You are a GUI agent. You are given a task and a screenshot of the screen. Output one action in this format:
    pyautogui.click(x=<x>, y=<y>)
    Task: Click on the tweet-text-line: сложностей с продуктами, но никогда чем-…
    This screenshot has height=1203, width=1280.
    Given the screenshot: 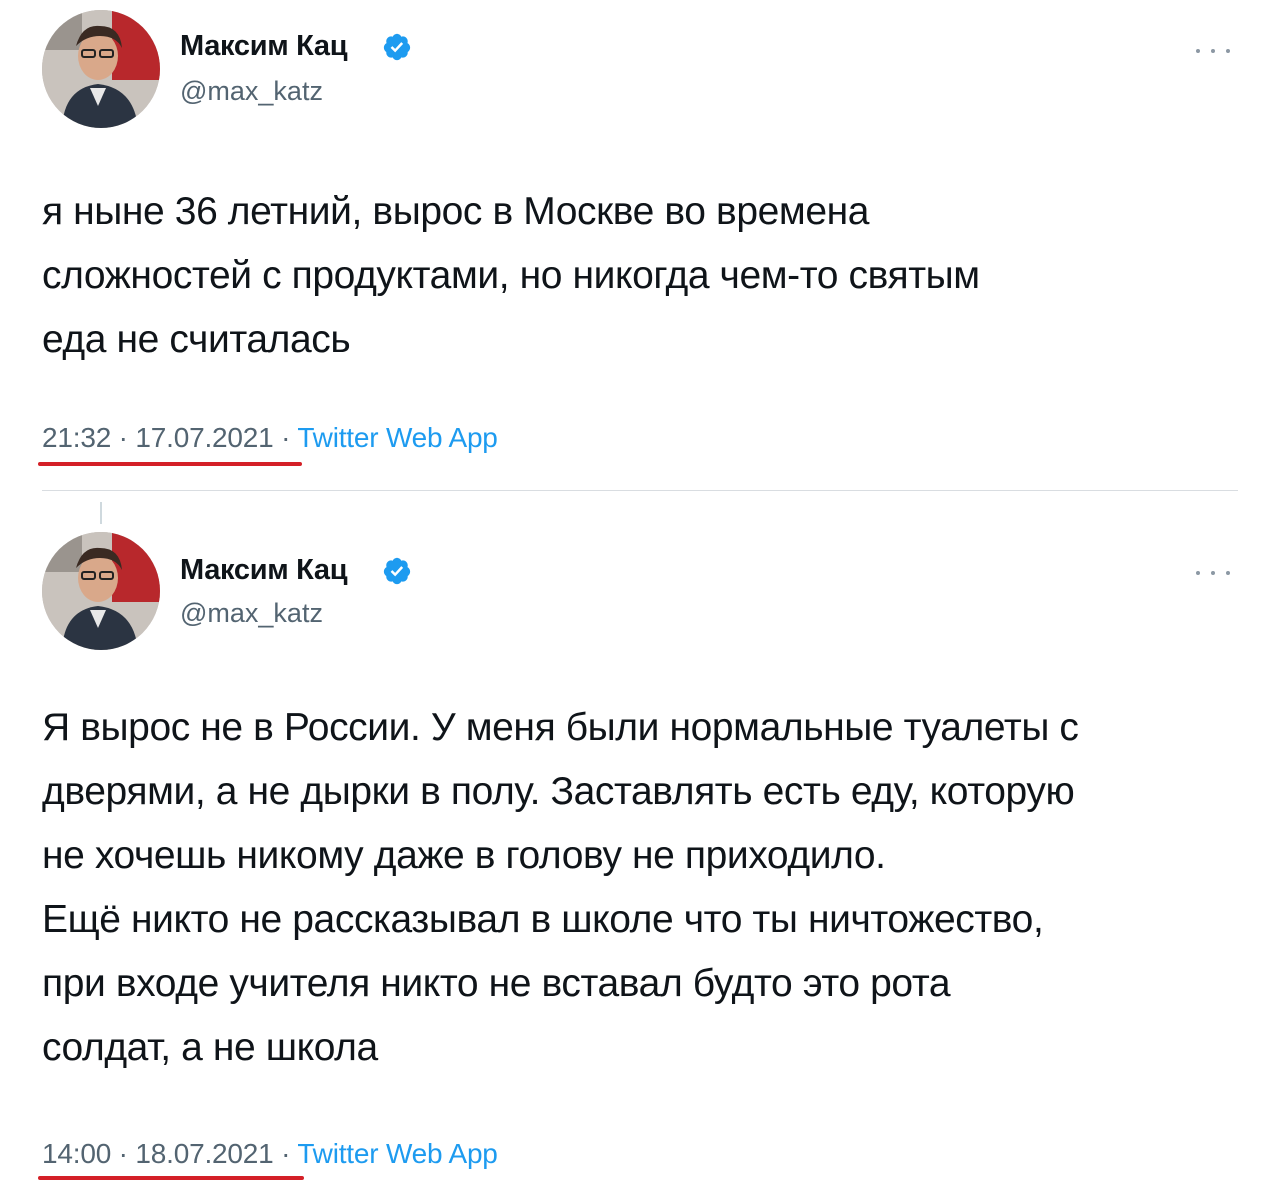 What is the action you would take?
    pyautogui.click(x=511, y=275)
    